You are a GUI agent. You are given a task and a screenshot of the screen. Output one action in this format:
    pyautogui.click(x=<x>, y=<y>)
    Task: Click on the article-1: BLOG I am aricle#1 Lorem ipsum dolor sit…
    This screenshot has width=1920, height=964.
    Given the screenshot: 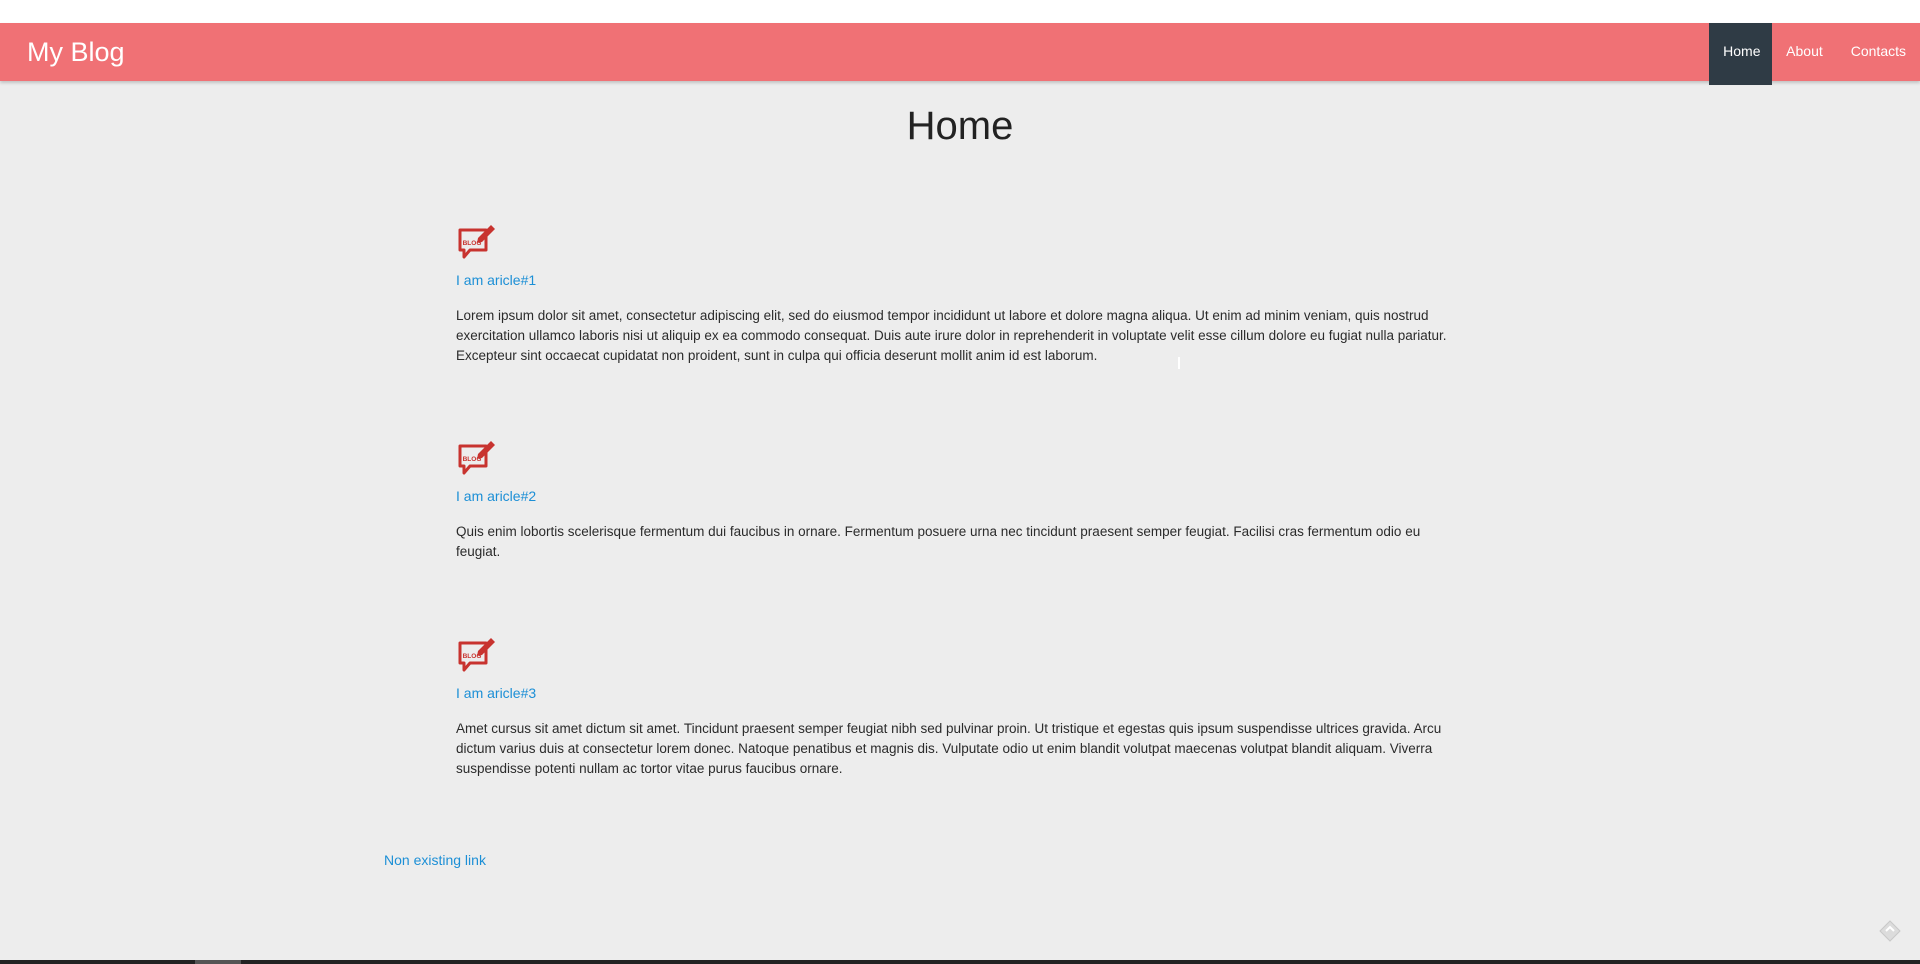 What is the action you would take?
    pyautogui.click(x=956, y=294)
    